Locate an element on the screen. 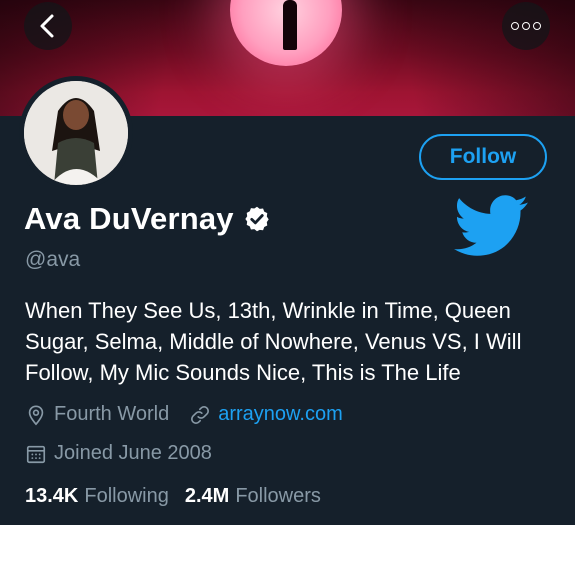 This screenshot has width=575, height=570. joined-row: Joined June 2008 is located at coordinates (118, 453).